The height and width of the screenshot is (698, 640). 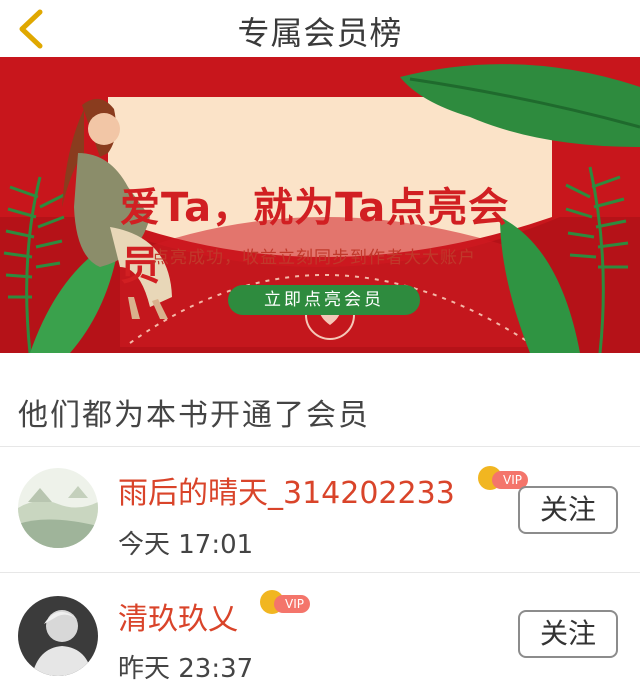 What do you see at coordinates (186, 669) in the screenshot?
I see `member-time: 昨天 23:37` at bounding box center [186, 669].